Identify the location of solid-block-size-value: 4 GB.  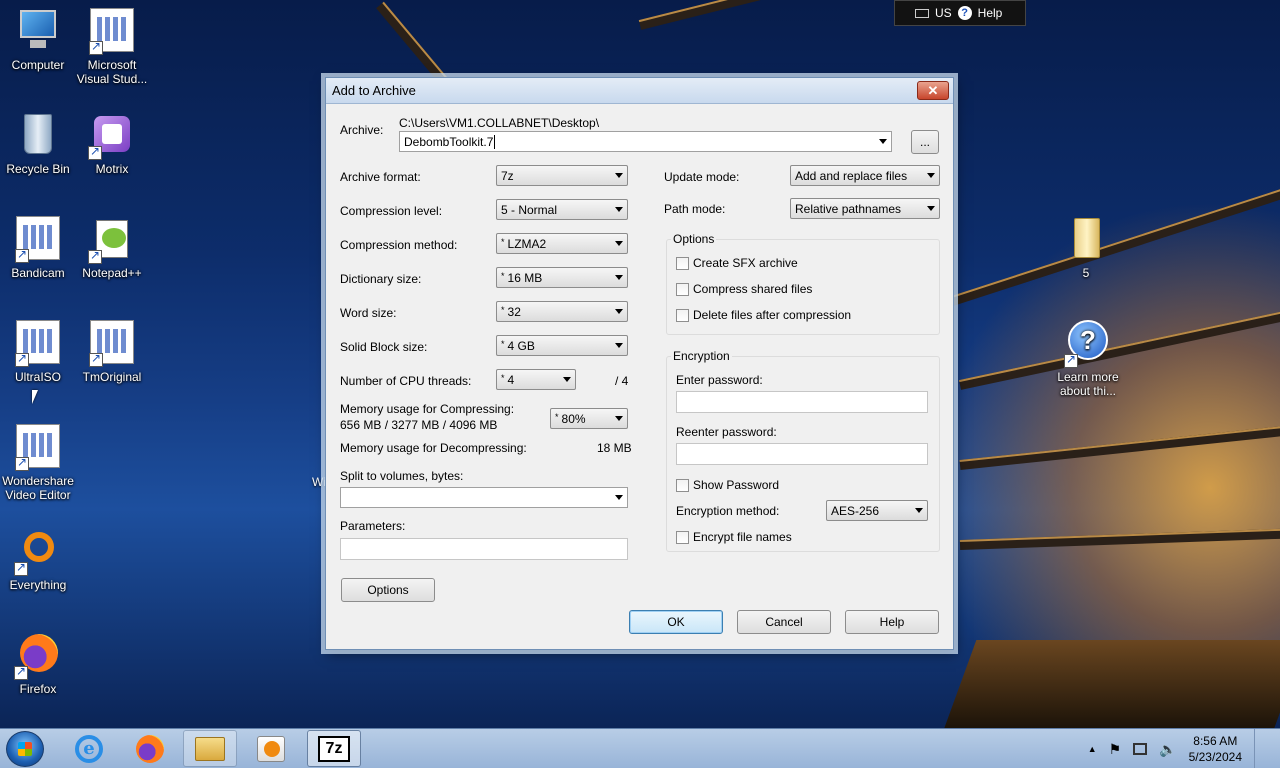
(521, 346).